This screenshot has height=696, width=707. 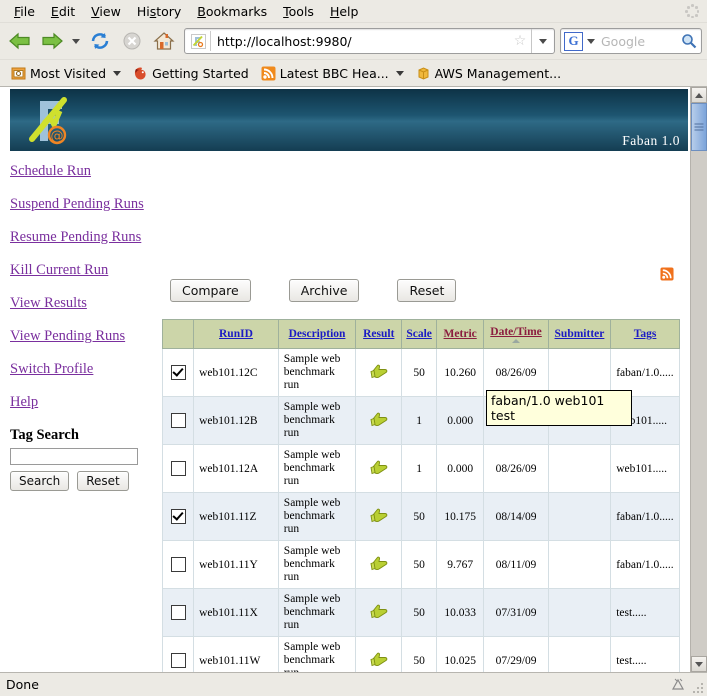 What do you see at coordinates (268, 73) in the screenshot?
I see `rss-icon` at bounding box center [268, 73].